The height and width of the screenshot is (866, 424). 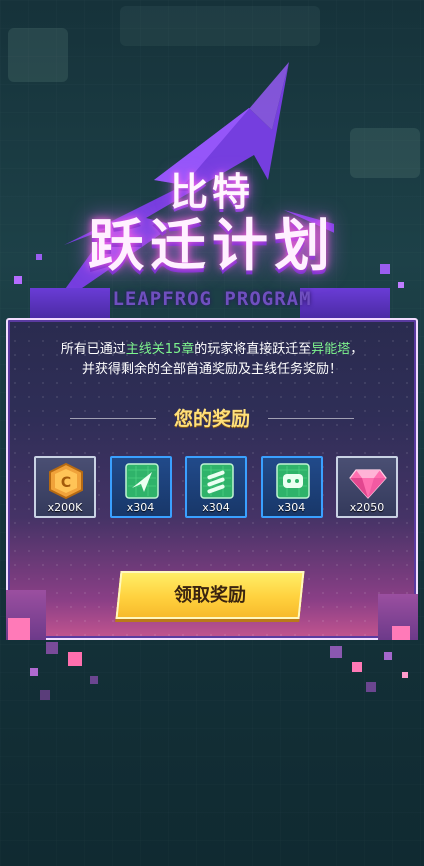 I want to click on reward-qty: x2050, so click(x=367, y=507).